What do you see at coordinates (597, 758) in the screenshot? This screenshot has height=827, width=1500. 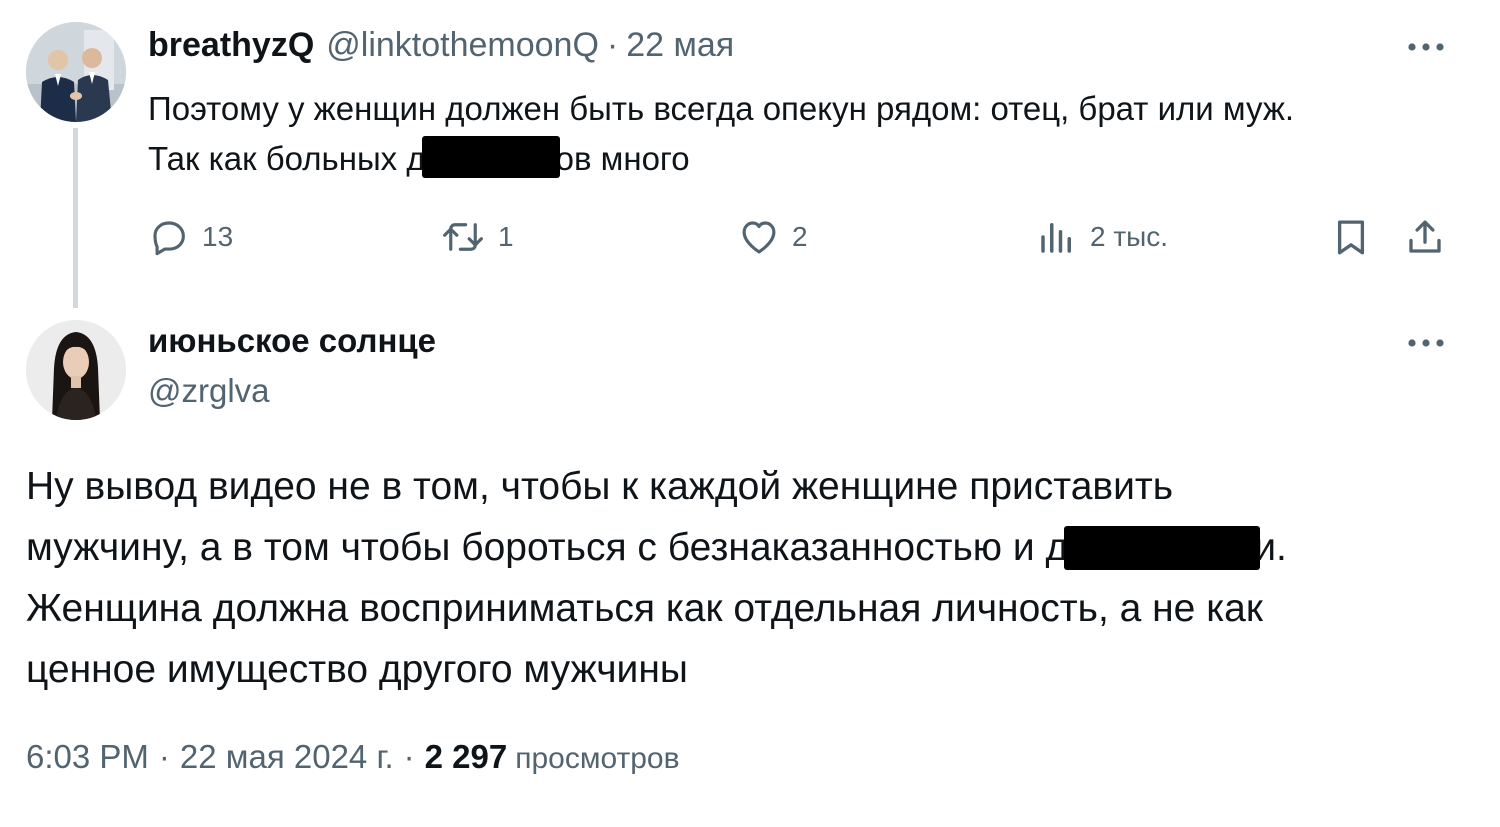 I see `views-label: просмотров` at bounding box center [597, 758].